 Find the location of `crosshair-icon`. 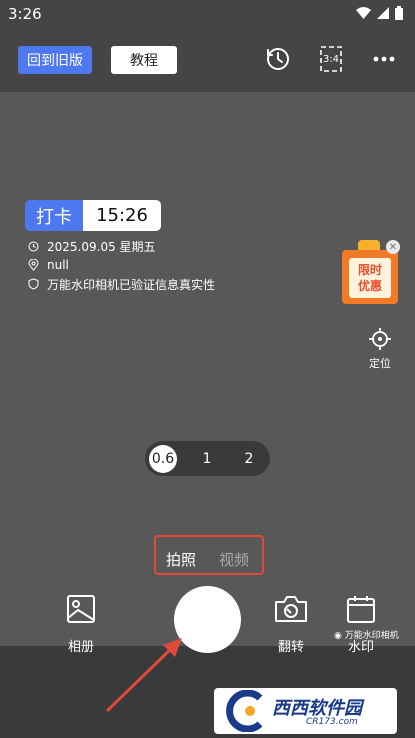

crosshair-icon is located at coordinates (380, 339).